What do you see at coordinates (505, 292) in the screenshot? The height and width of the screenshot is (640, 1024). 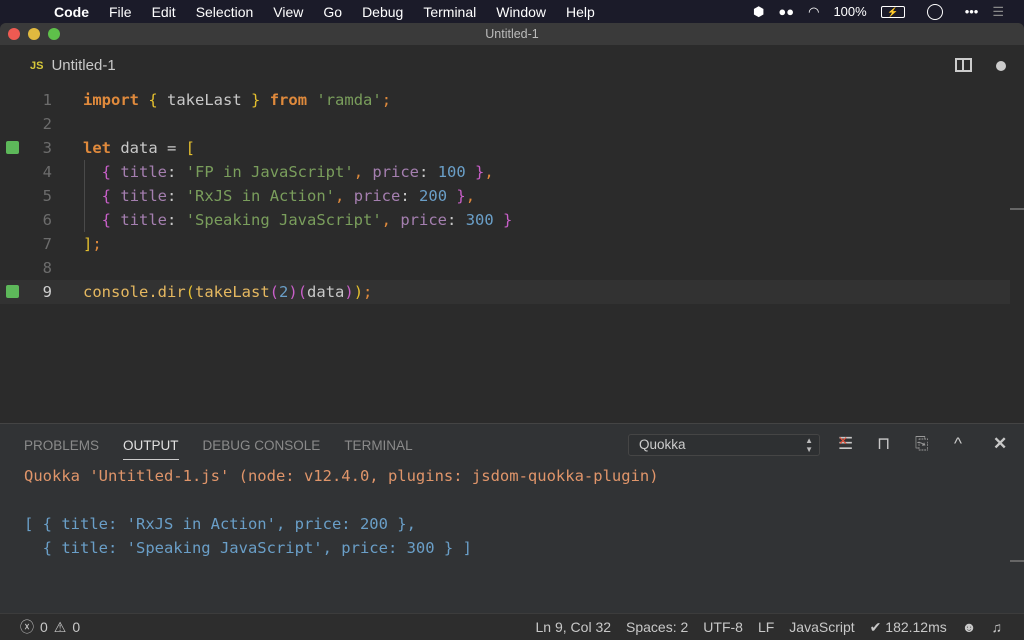 I see `code-line: 9 console.dir(takeLast(2)(data));` at bounding box center [505, 292].